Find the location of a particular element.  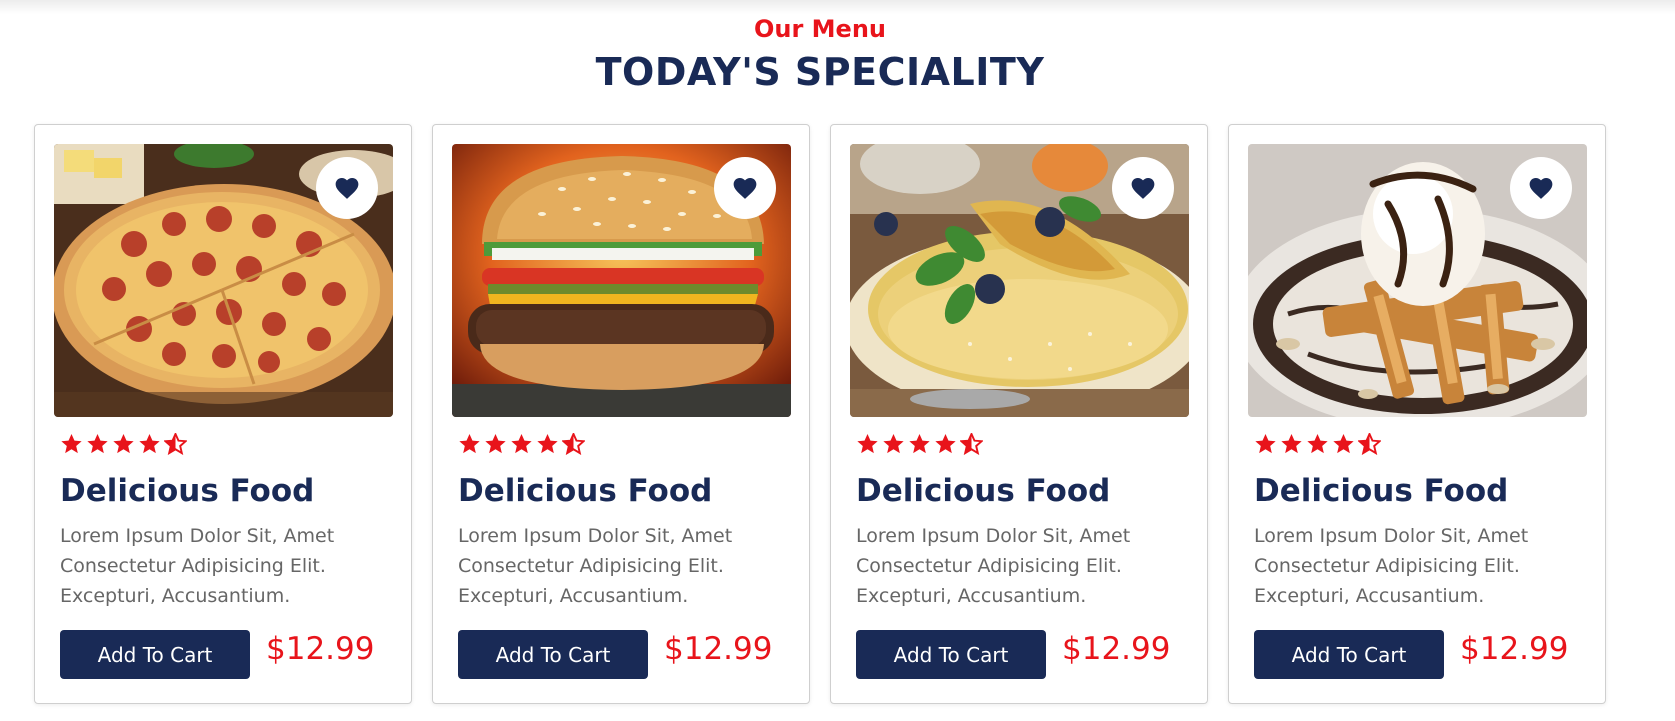

section-subheading: Our Menu is located at coordinates (819, 29).